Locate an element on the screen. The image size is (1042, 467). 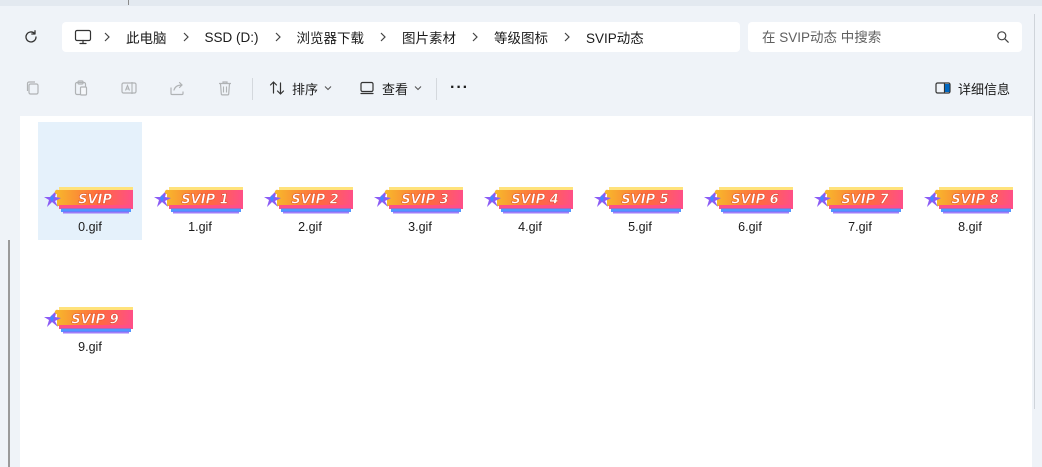
svip-badge-thumbnail: SVIP 2 is located at coordinates (308, 200).